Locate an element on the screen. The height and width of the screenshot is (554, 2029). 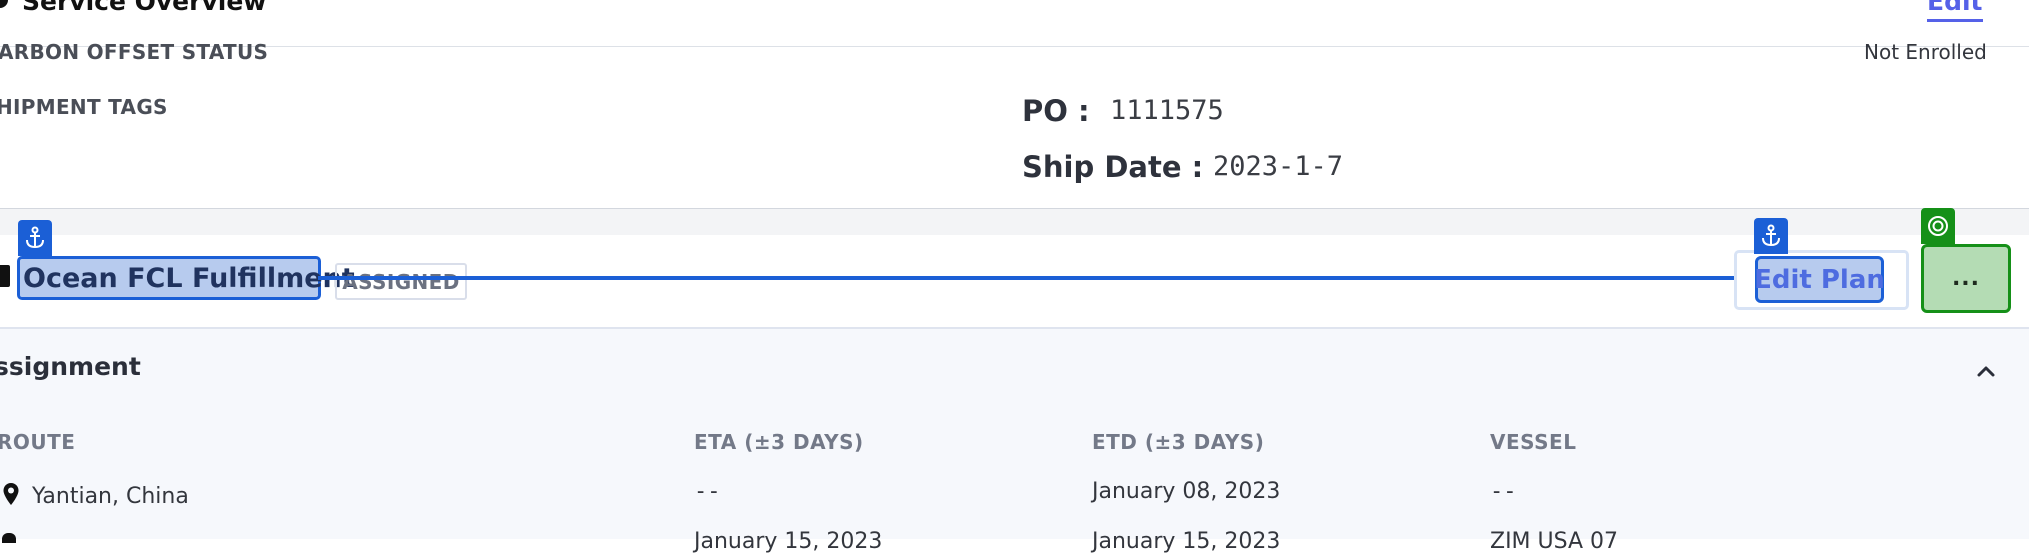
column-header-etd: ETD (±3 DAYS) is located at coordinates (1178, 442).